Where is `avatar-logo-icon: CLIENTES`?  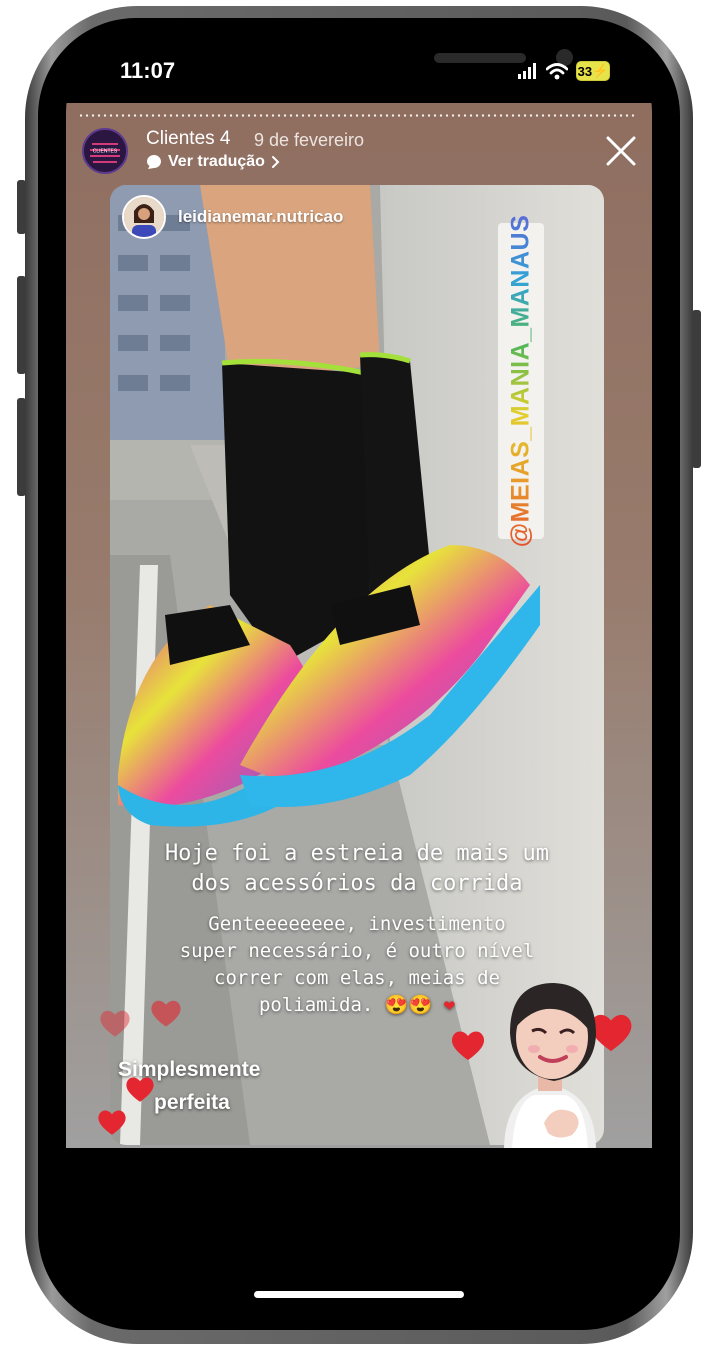 avatar-logo-icon: CLIENTES is located at coordinates (105, 151).